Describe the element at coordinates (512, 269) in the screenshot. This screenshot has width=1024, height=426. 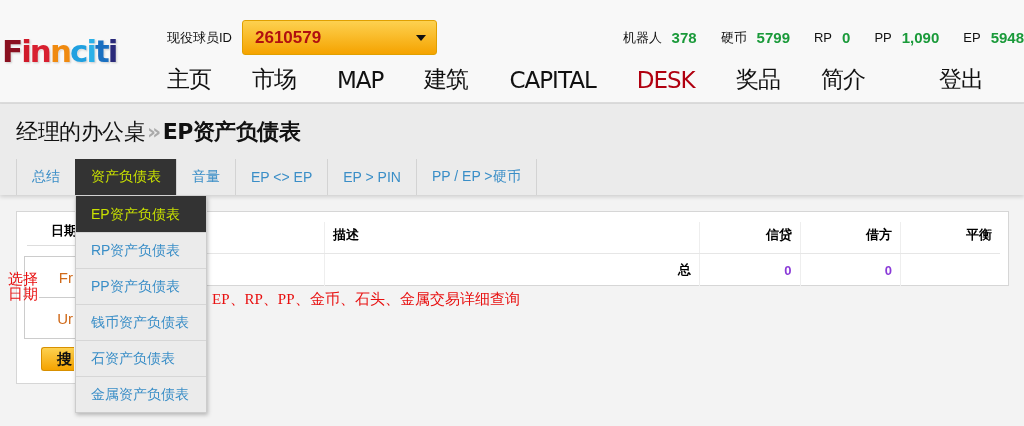
I see `table-cell: 总` at that location.